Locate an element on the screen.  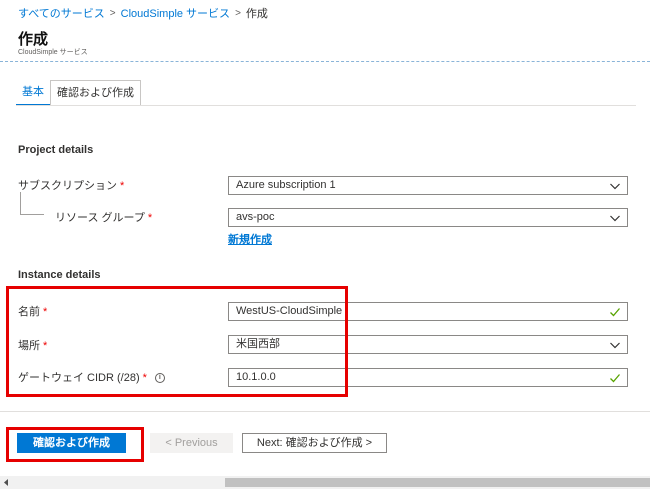
subscription-dropdown: Azure subscription 1 is located at coordinates (428, 185).